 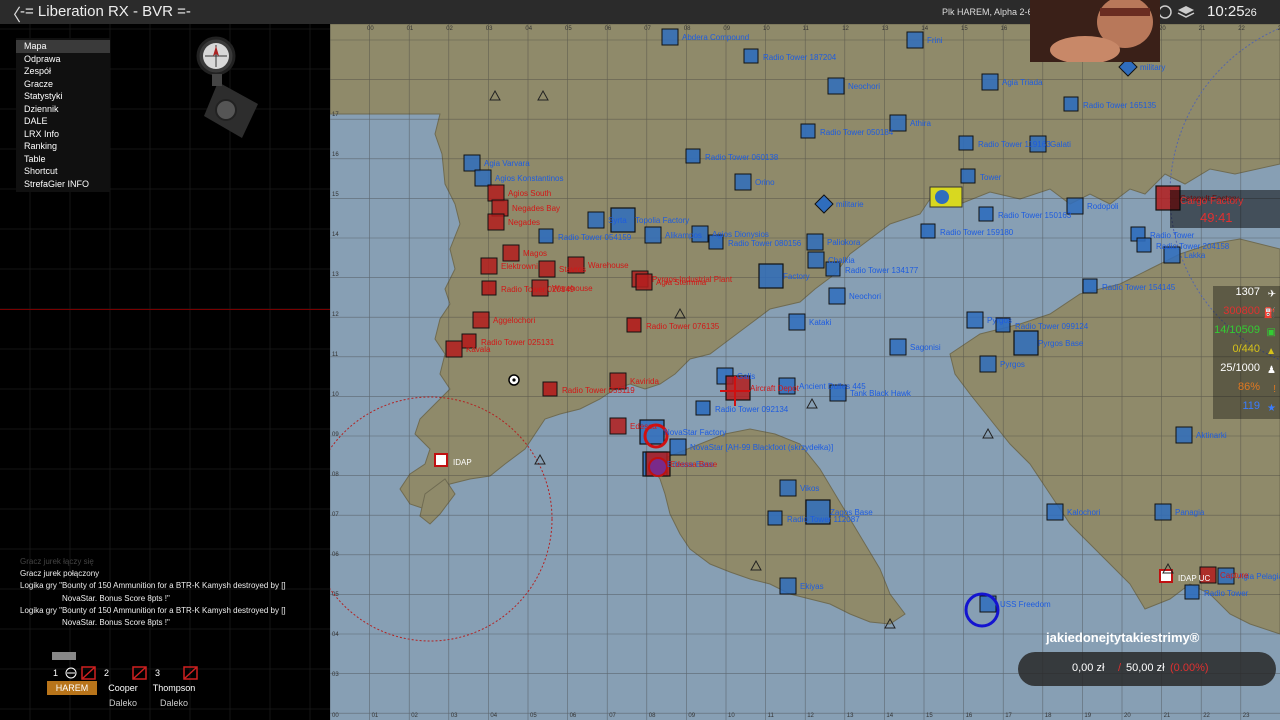 I want to click on resource-value: 300800, so click(x=1241, y=311).